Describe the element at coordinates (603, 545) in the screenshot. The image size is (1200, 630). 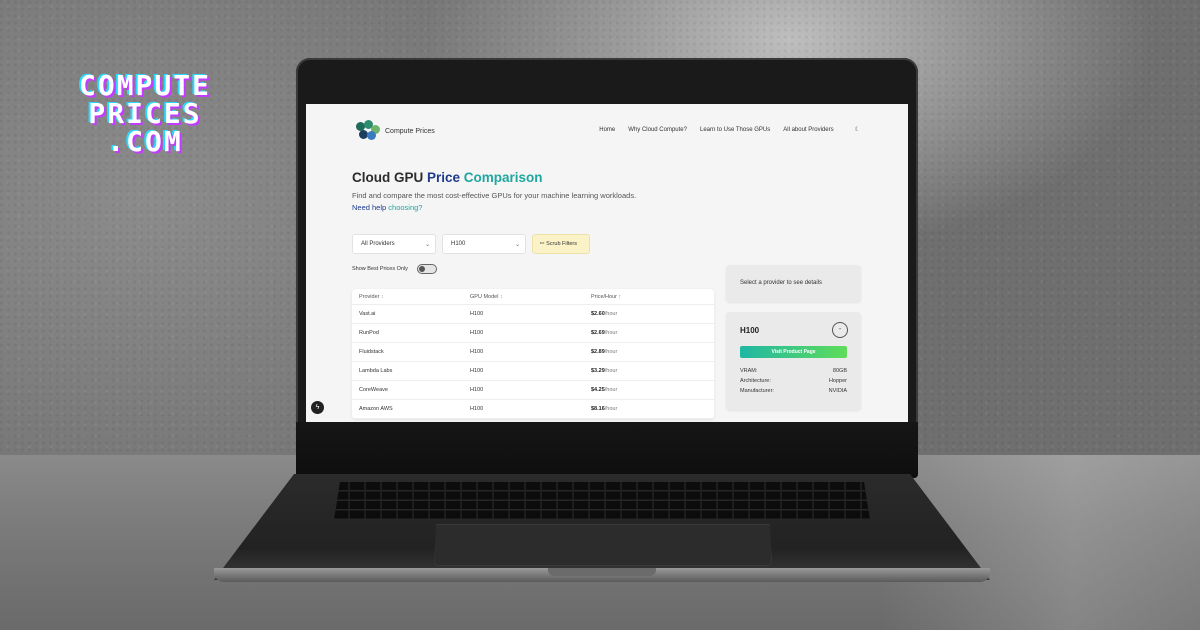
I see `laptop-trackpad` at that location.